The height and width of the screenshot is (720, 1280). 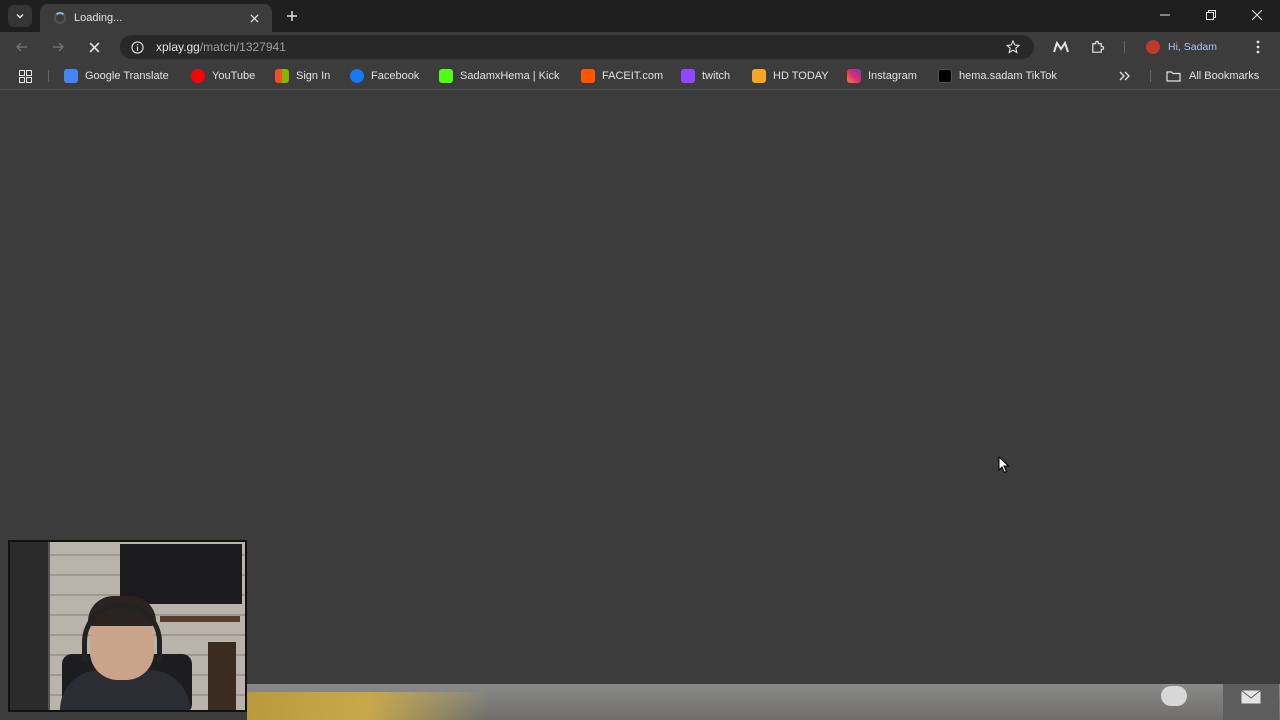 I want to click on more-bookmarks-button, so click(x=1125, y=76).